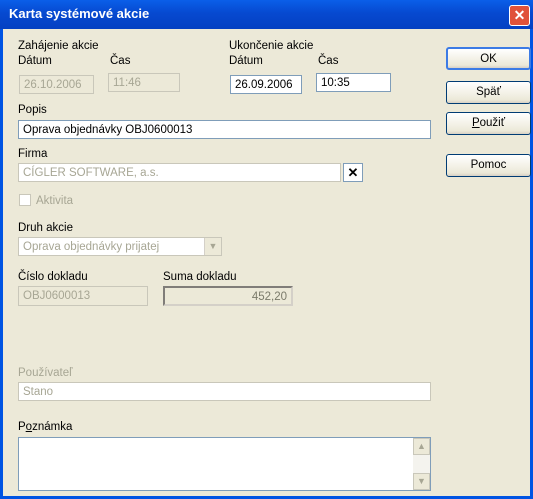 The image size is (533, 499). What do you see at coordinates (266, 84) in the screenshot?
I see `end-date-field: 26.09.2006` at bounding box center [266, 84].